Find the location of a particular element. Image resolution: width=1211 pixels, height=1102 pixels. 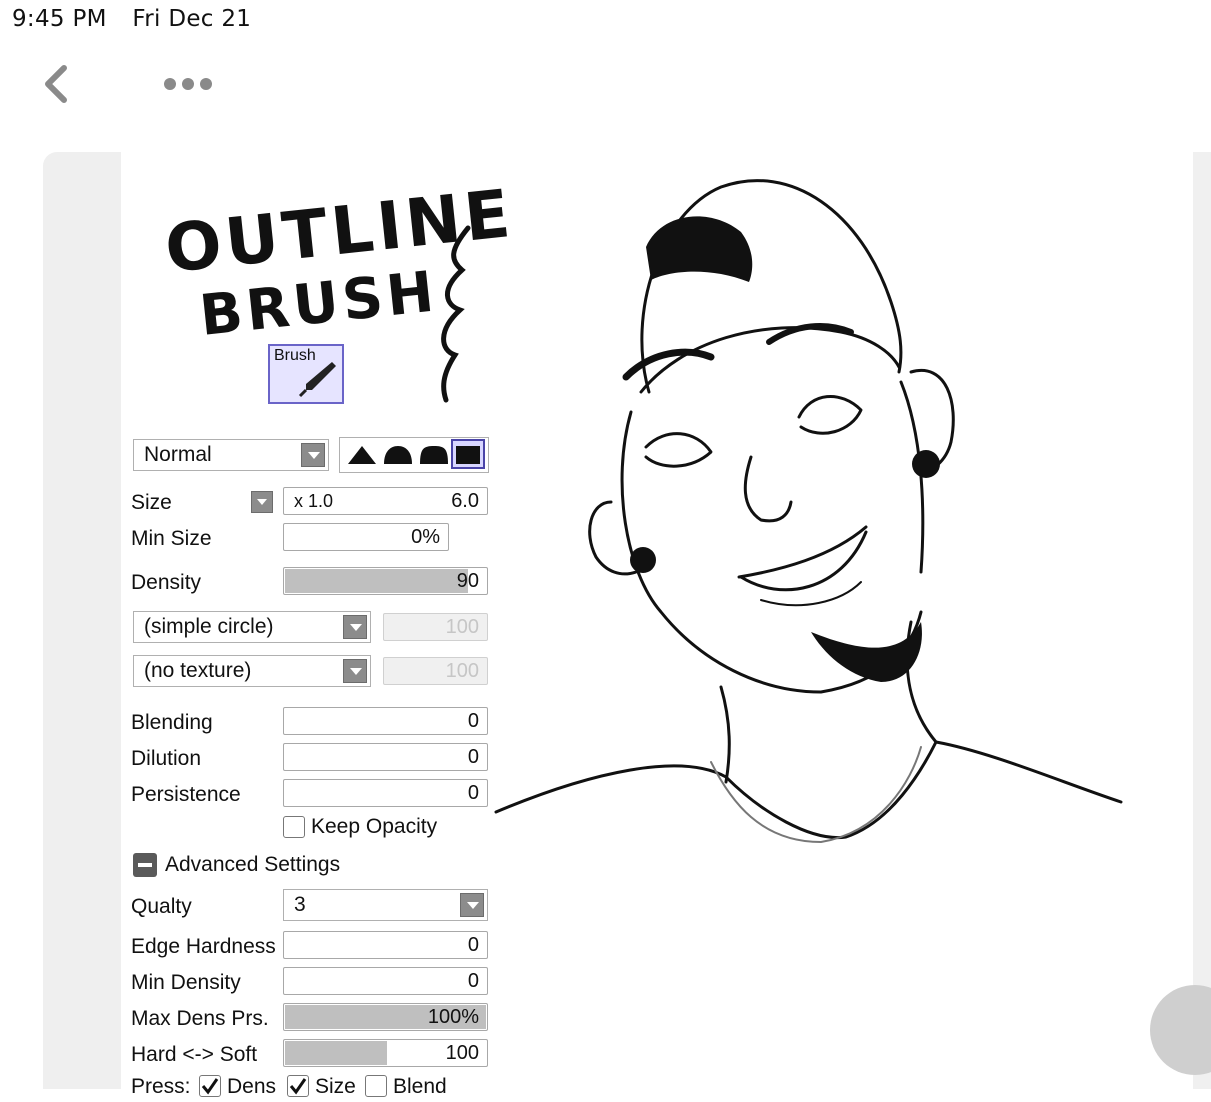

dilution-value: 0 is located at coordinates (473, 757).